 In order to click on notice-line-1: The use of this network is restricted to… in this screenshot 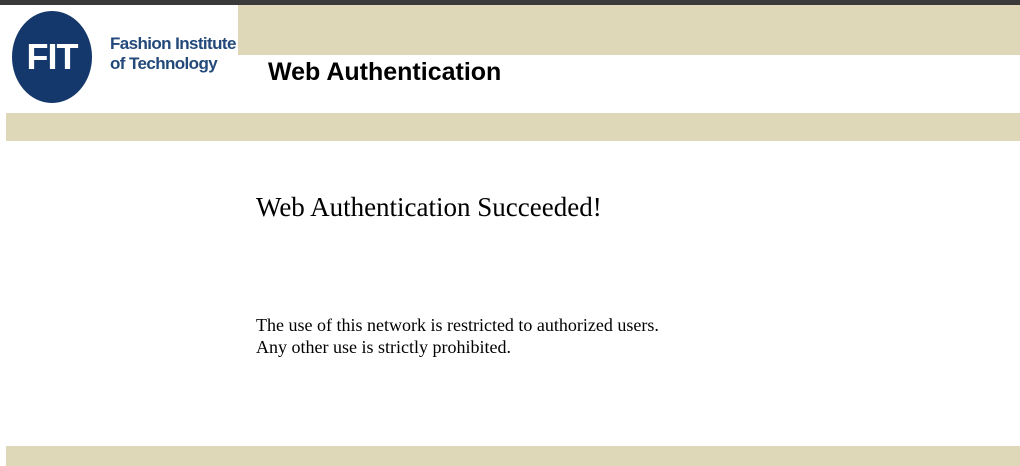, I will do `click(457, 325)`.